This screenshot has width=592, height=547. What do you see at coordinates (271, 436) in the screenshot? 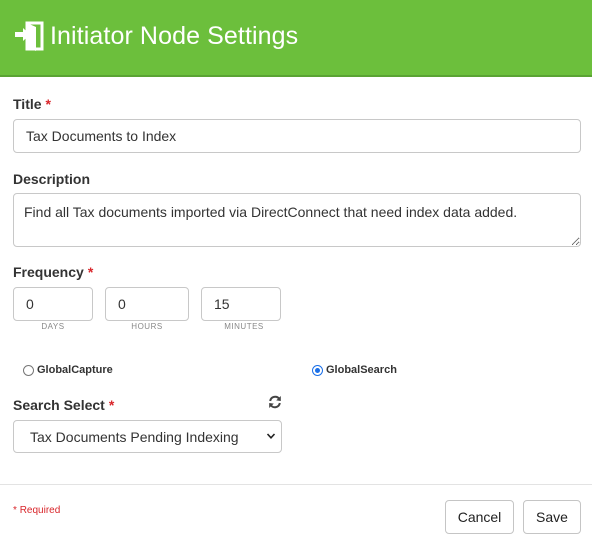
I see `chevron-down-icon` at bounding box center [271, 436].